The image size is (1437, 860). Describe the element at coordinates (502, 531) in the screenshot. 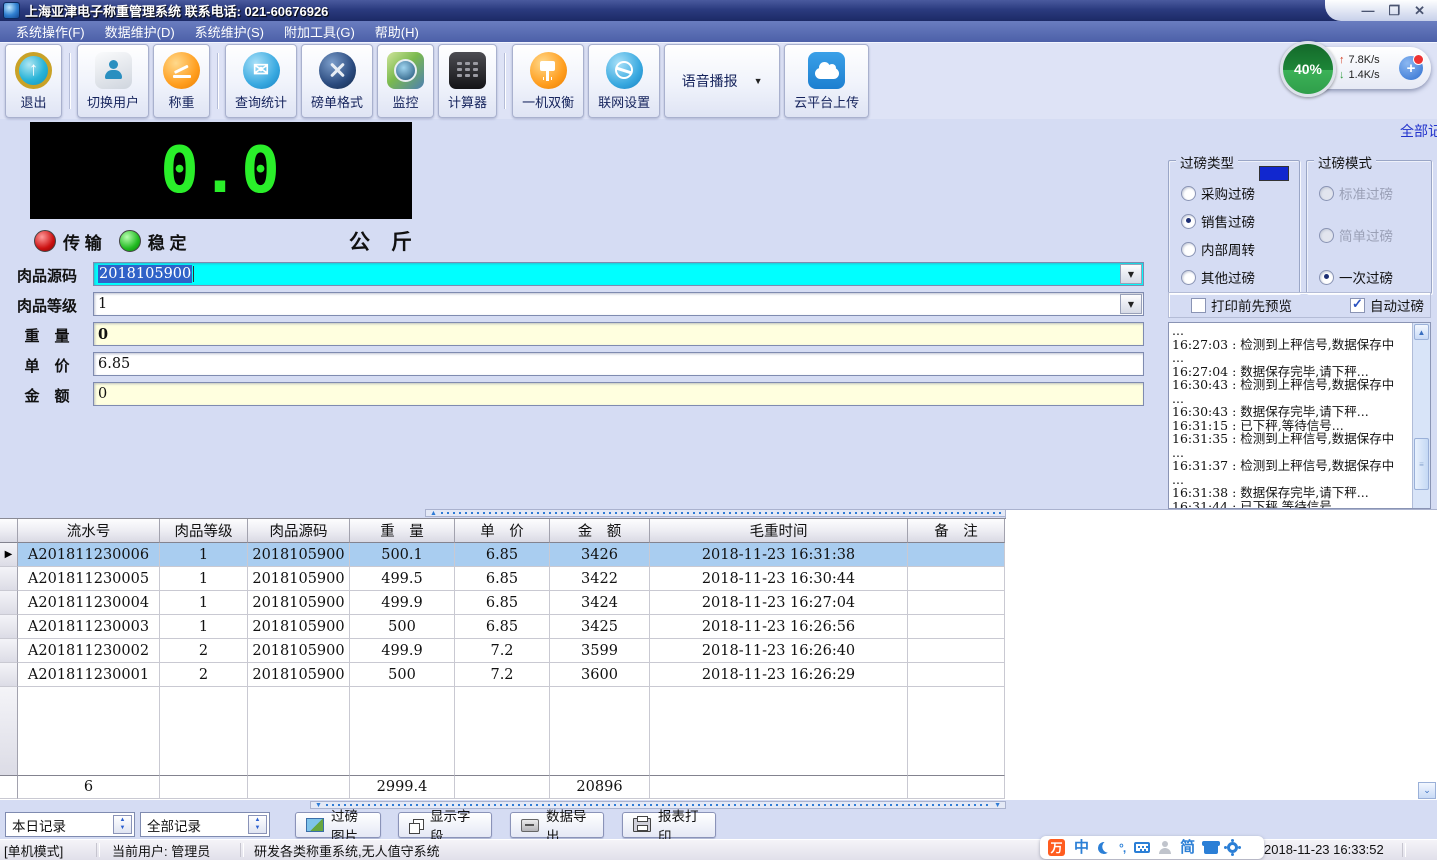

I see `column-header-4: 单 价` at that location.